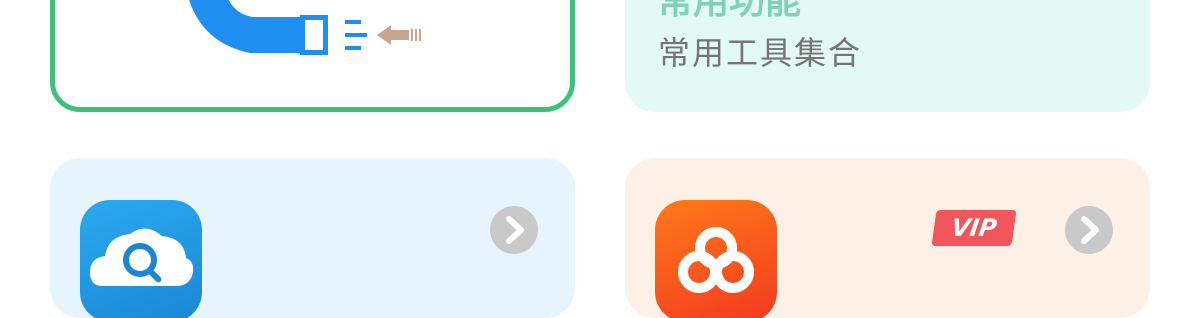 The width and height of the screenshot is (1200, 318). Describe the element at coordinates (974, 228) in the screenshot. I see `vip-badge: VIP` at that location.